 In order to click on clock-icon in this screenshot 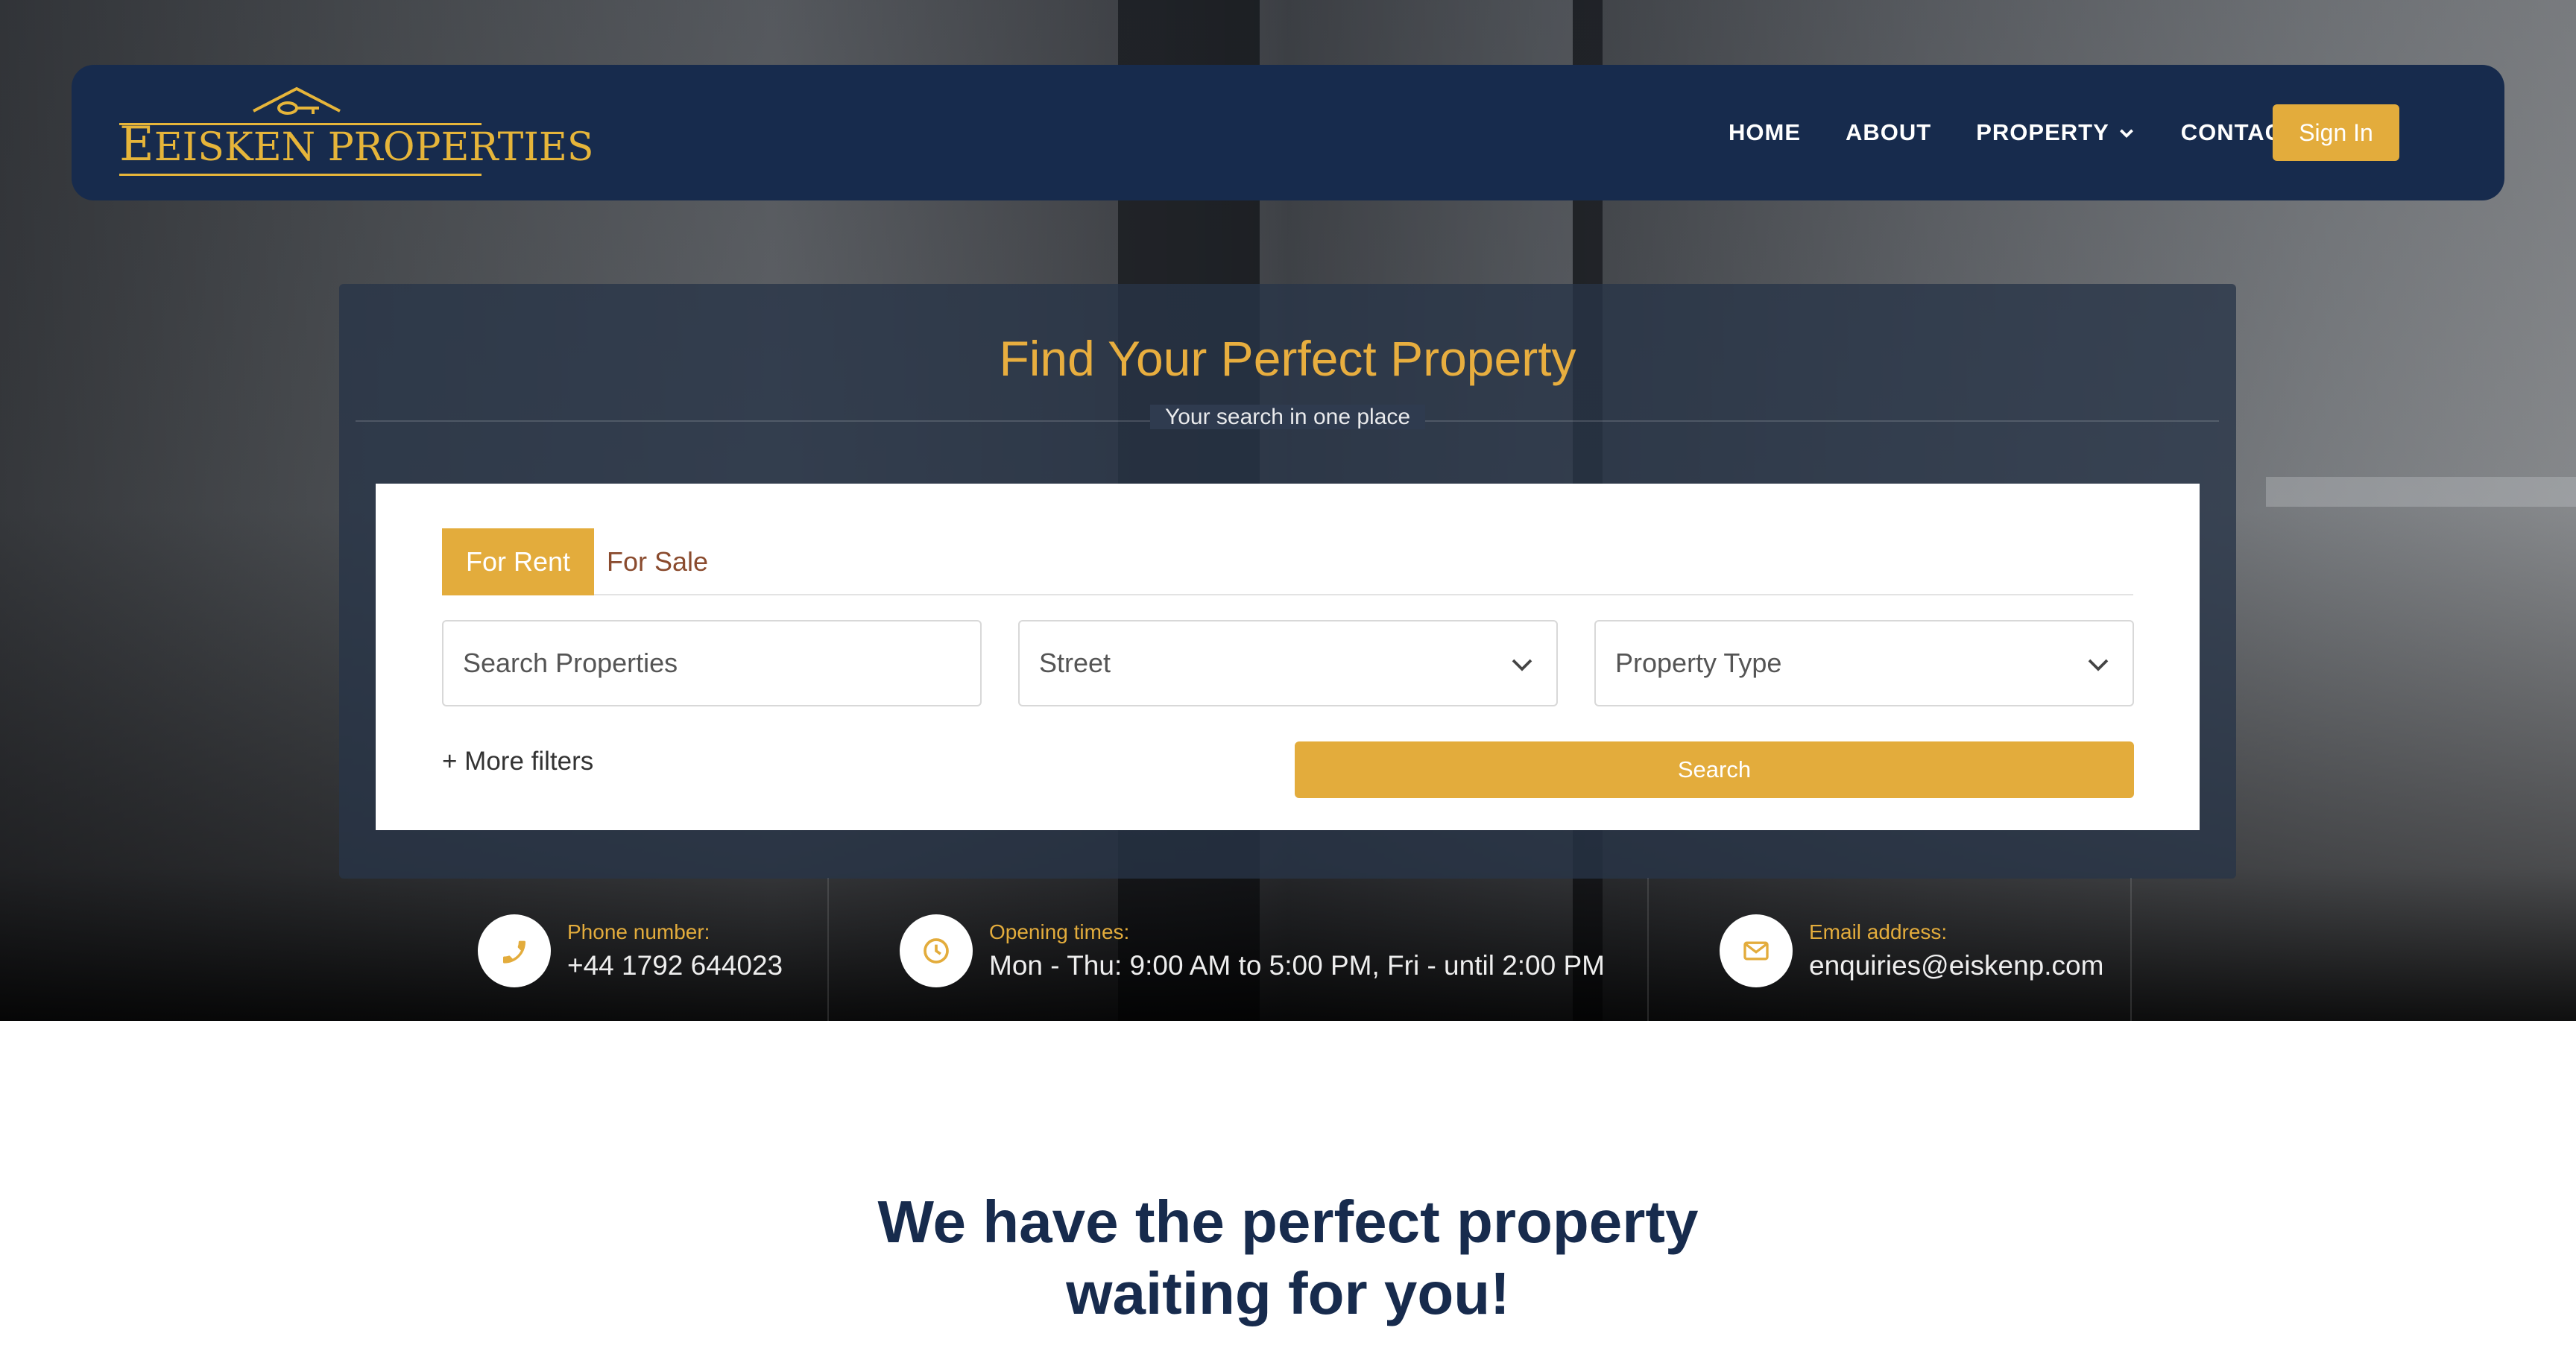, I will do `click(937, 951)`.